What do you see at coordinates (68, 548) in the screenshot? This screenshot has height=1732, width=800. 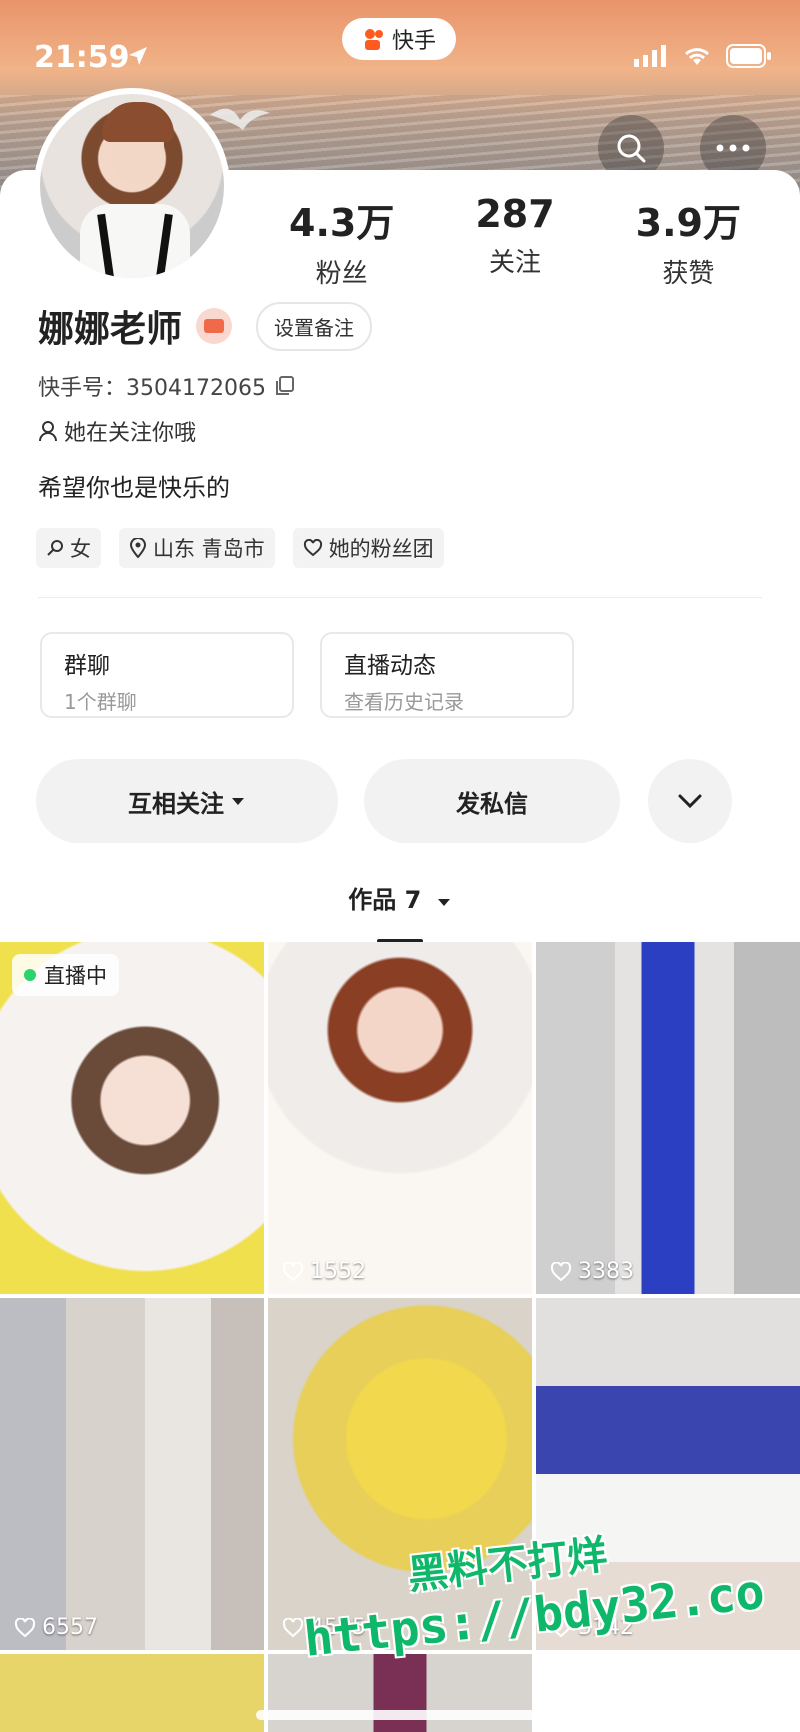 I see `tag-gender: 女` at bounding box center [68, 548].